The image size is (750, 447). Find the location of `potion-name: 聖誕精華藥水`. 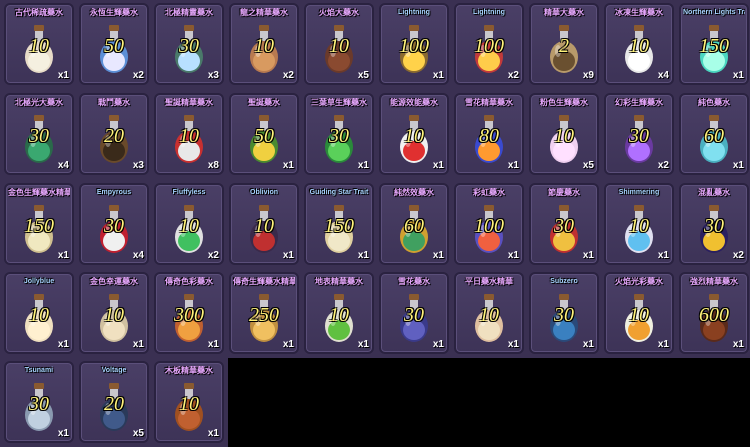

potion-name: 聖誕精華藥水 is located at coordinates (189, 102).